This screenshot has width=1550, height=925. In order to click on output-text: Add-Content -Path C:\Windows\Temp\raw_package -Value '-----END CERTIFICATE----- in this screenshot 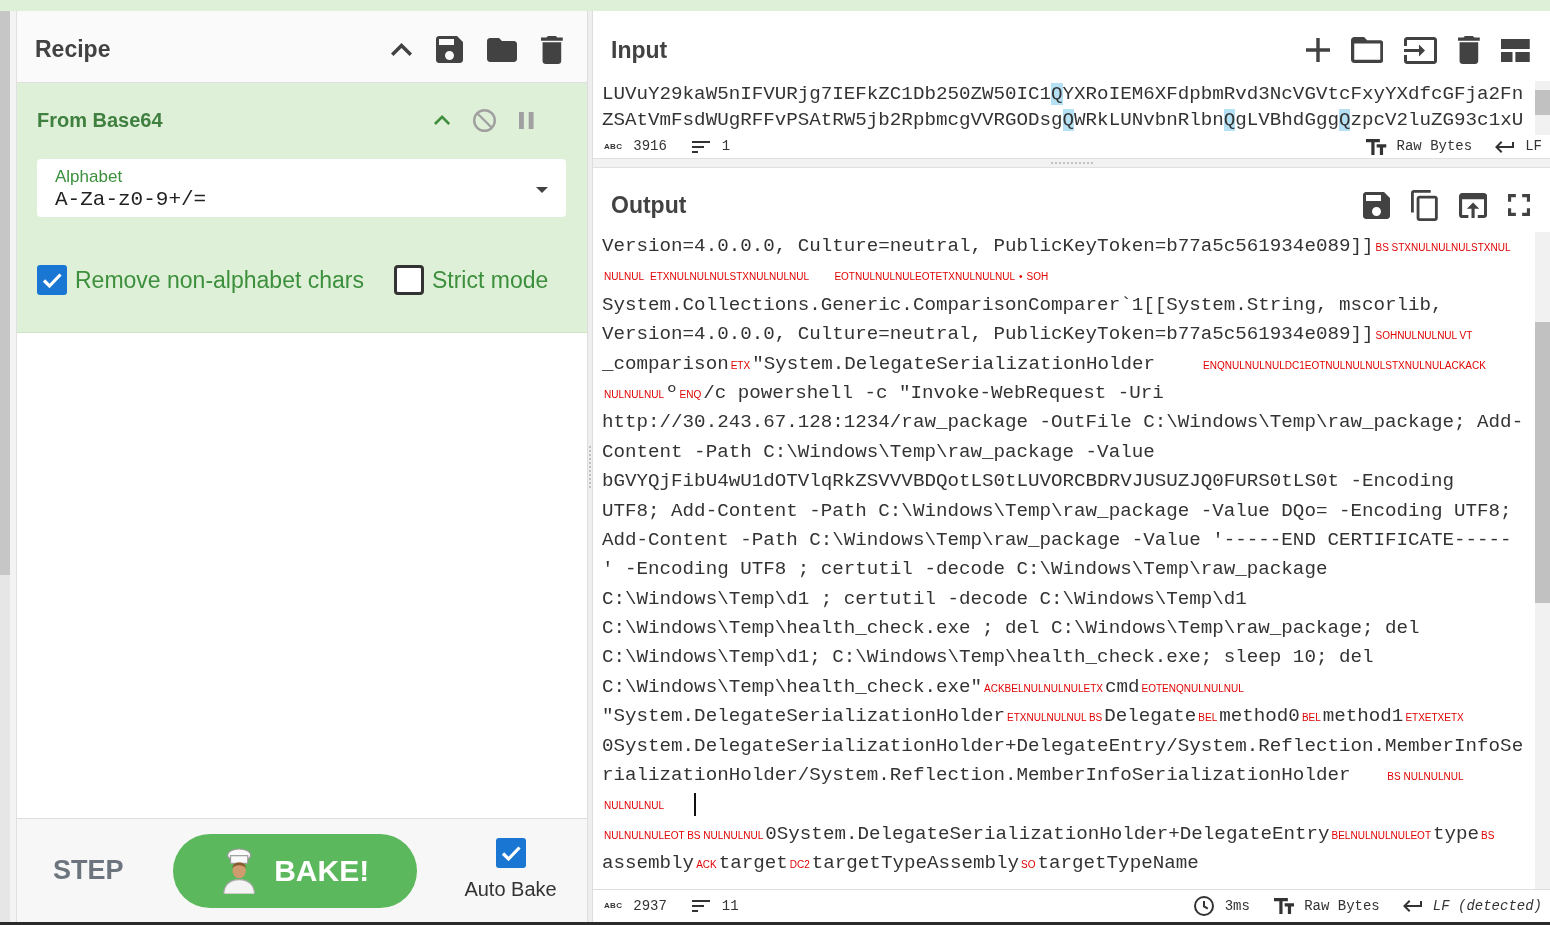, I will do `click(1057, 539)`.